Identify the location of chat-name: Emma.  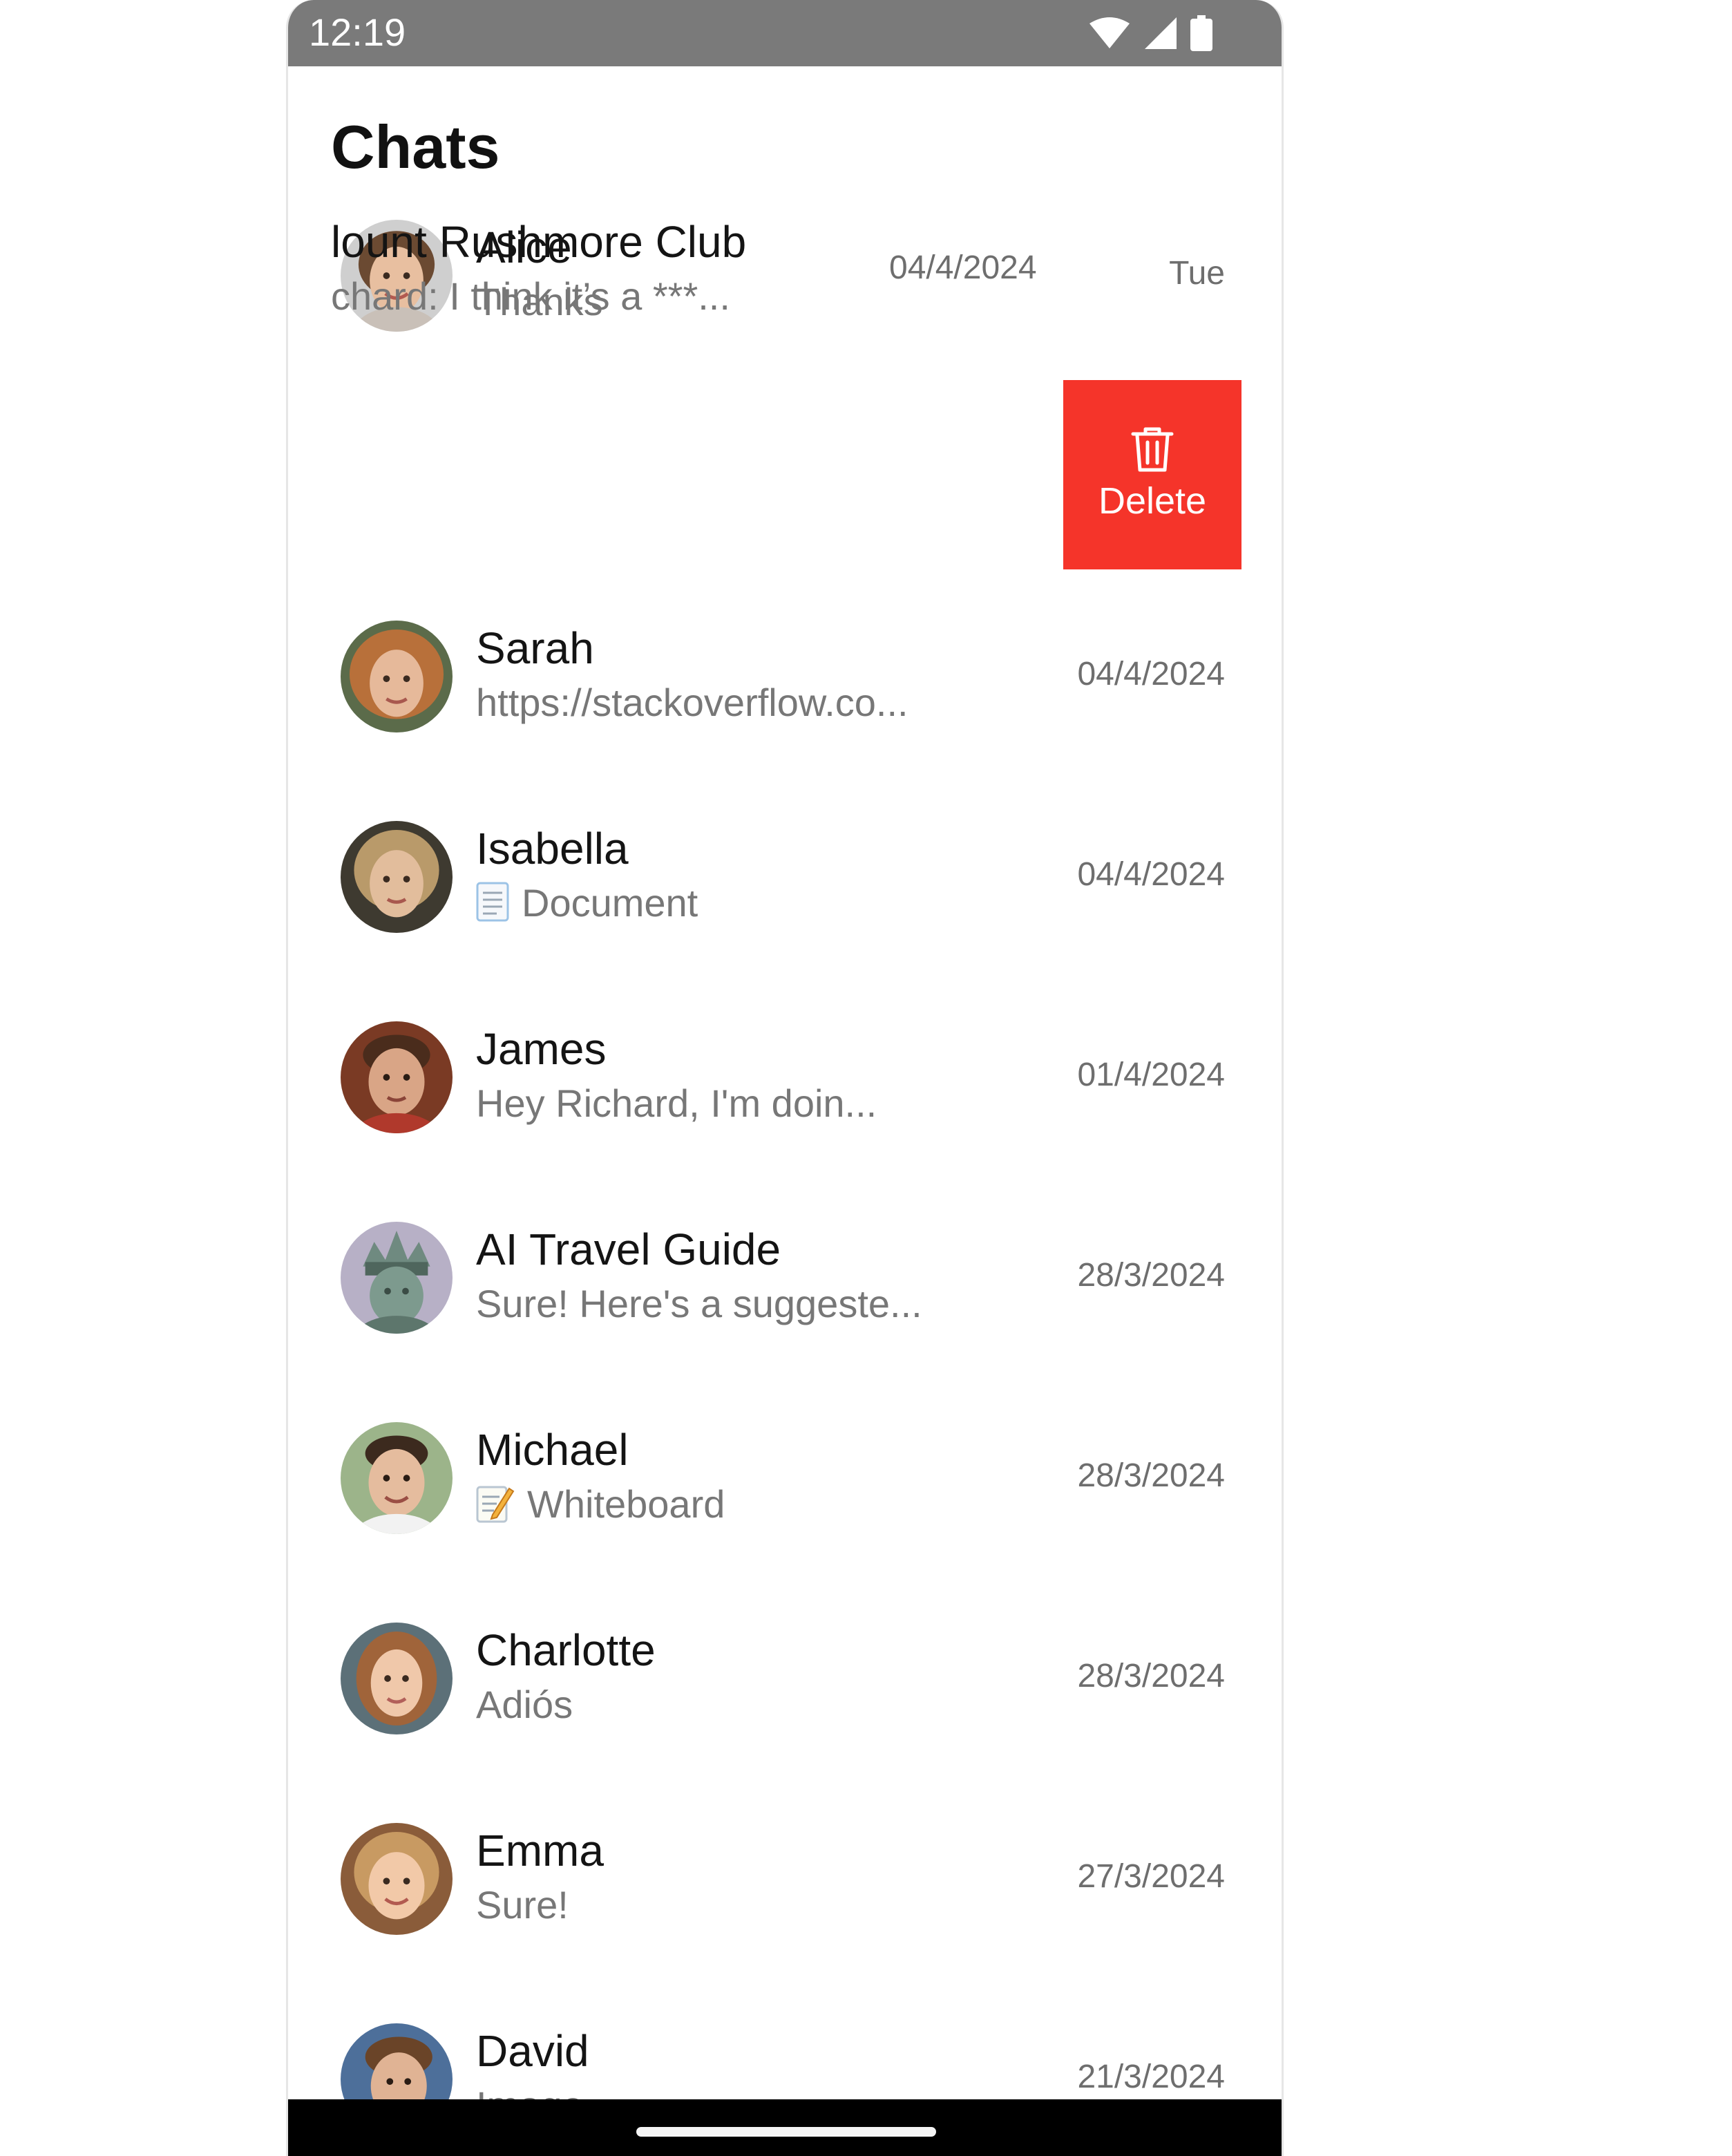
(540, 1850).